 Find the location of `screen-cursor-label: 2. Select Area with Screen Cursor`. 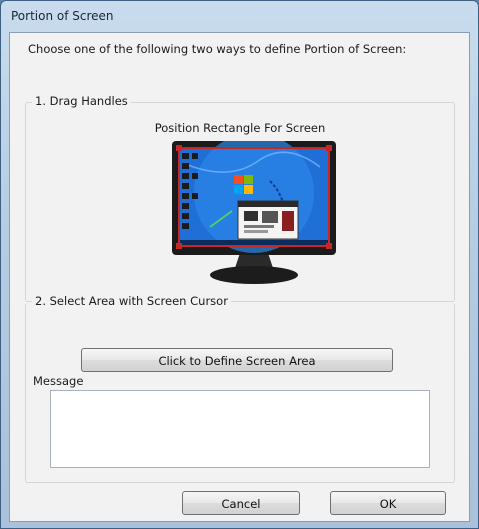

screen-cursor-label: 2. Select Area with Screen Cursor is located at coordinates (131, 301).